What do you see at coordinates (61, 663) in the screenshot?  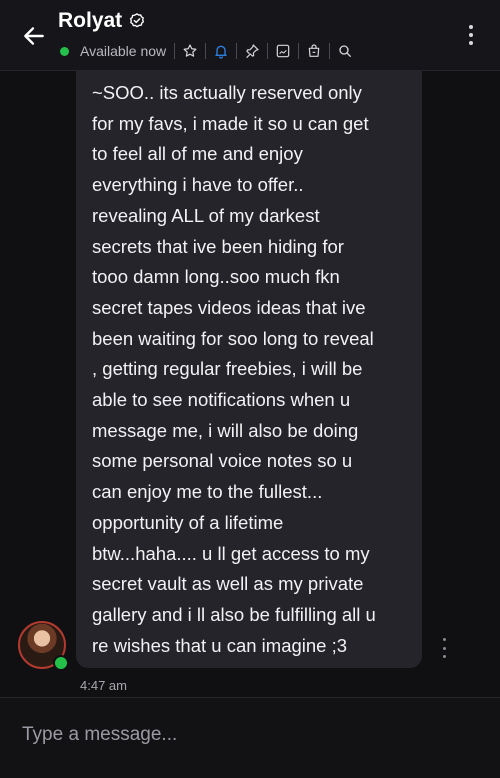 I see `avatar-online-dot` at bounding box center [61, 663].